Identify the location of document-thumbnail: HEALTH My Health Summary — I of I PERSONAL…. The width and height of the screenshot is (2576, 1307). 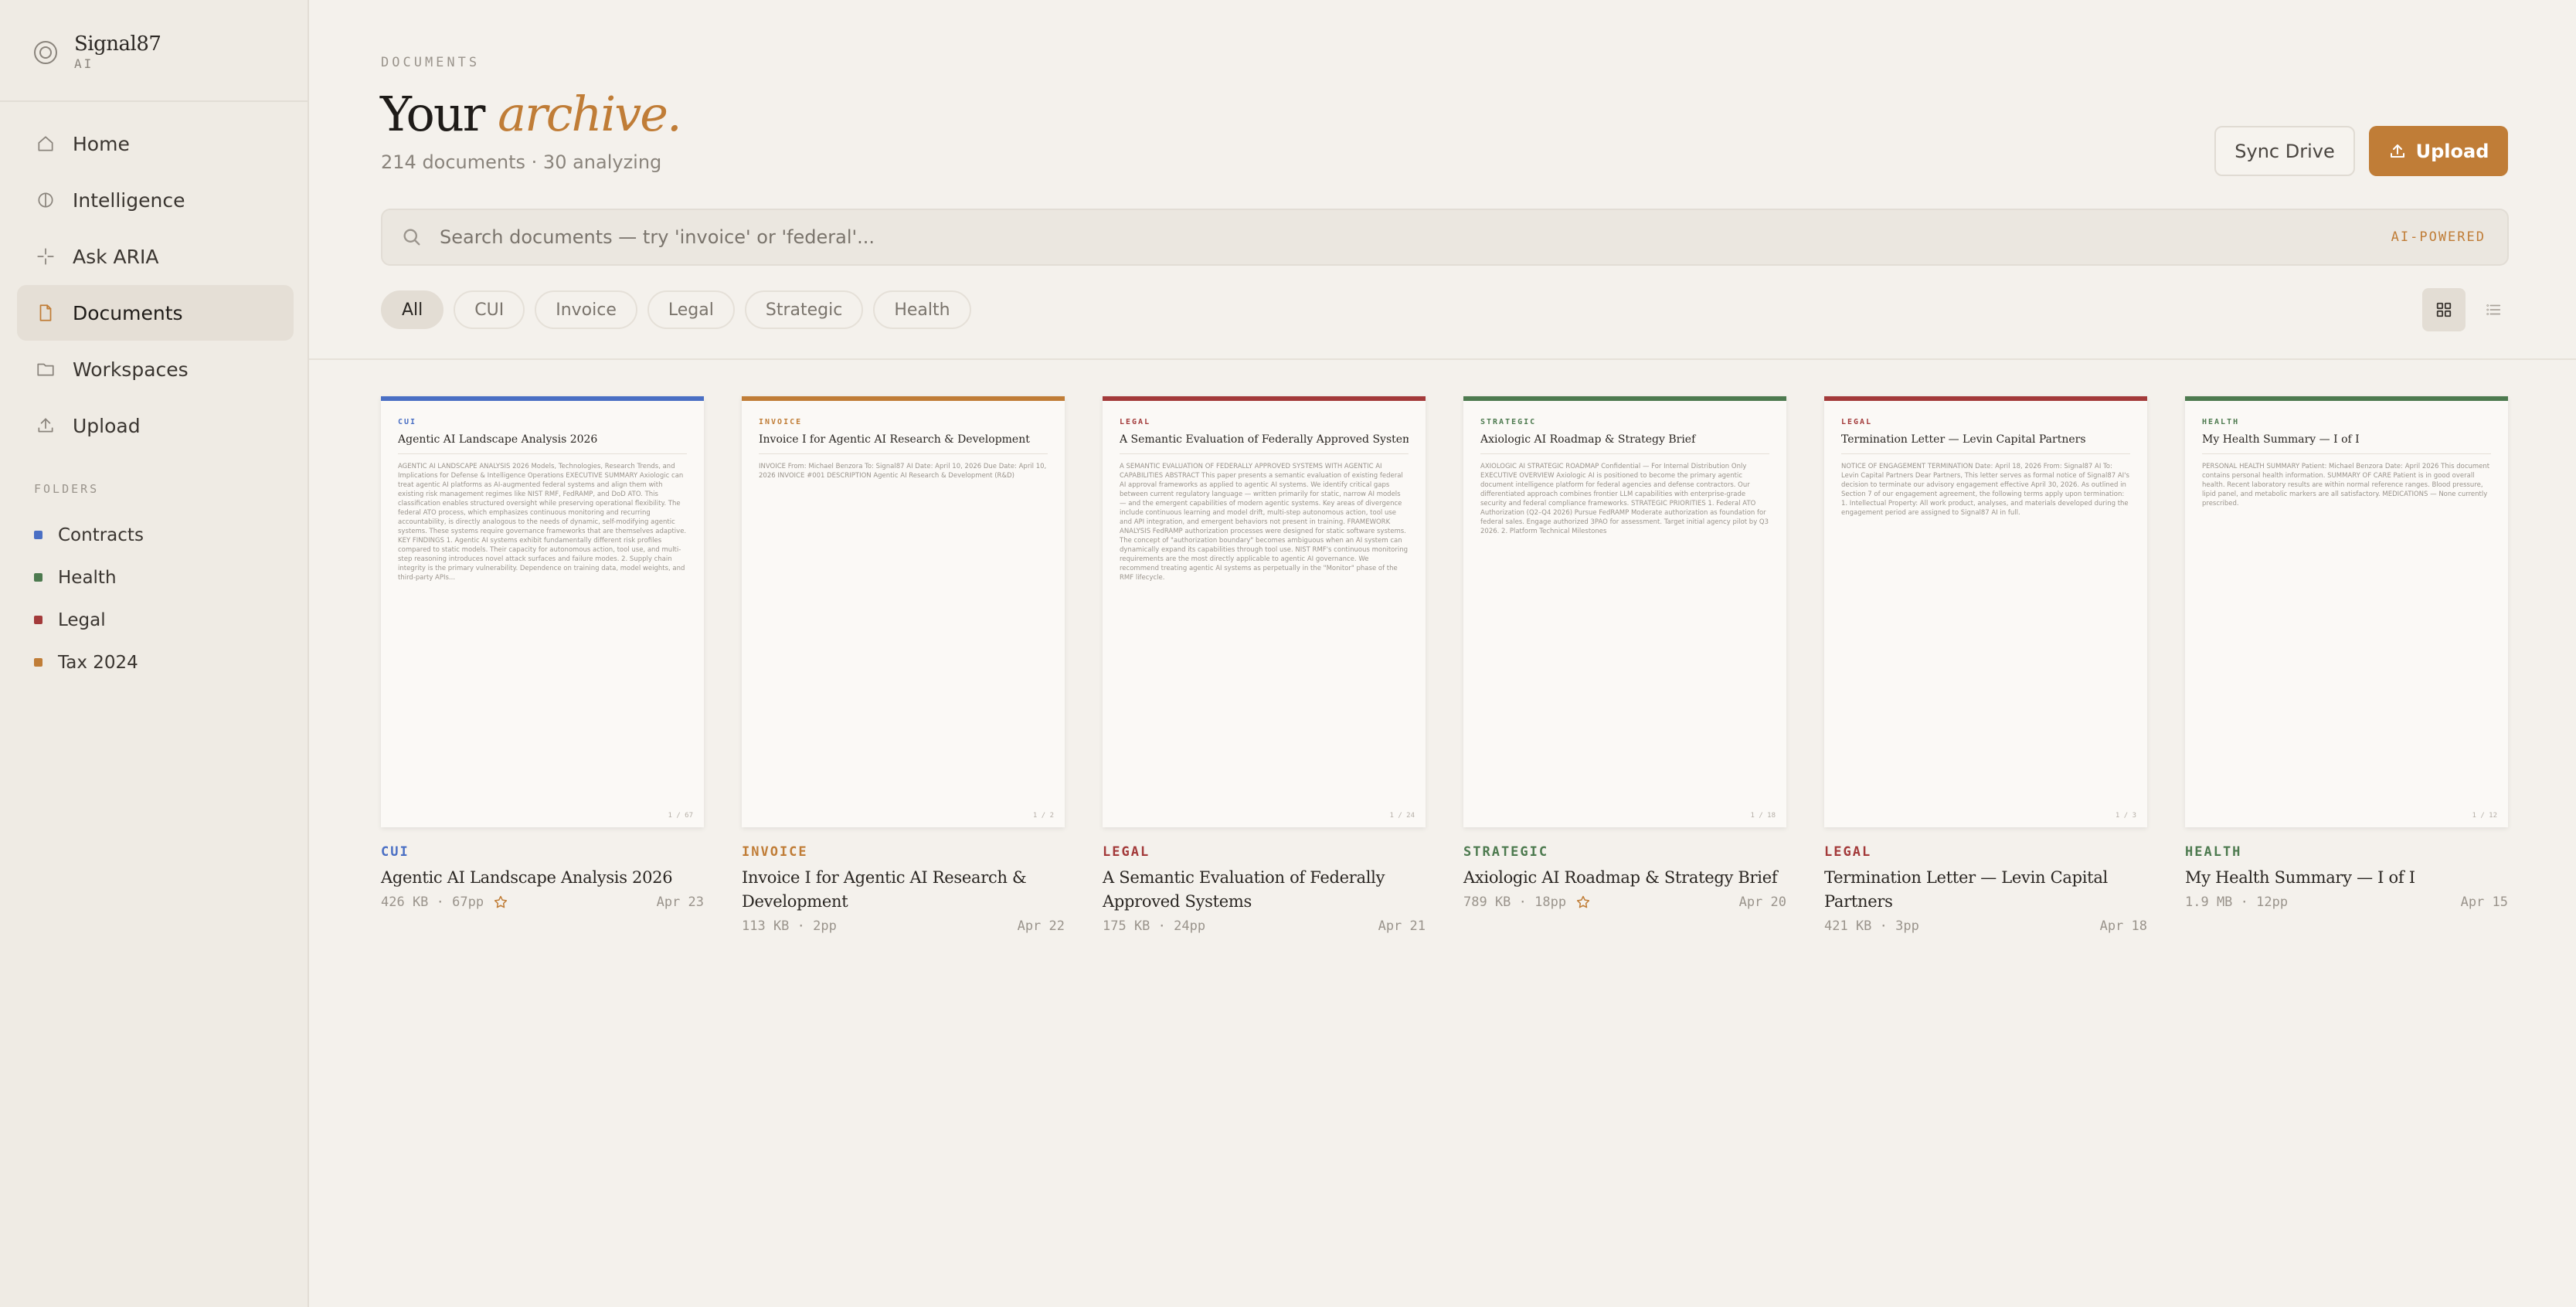
(2346, 611).